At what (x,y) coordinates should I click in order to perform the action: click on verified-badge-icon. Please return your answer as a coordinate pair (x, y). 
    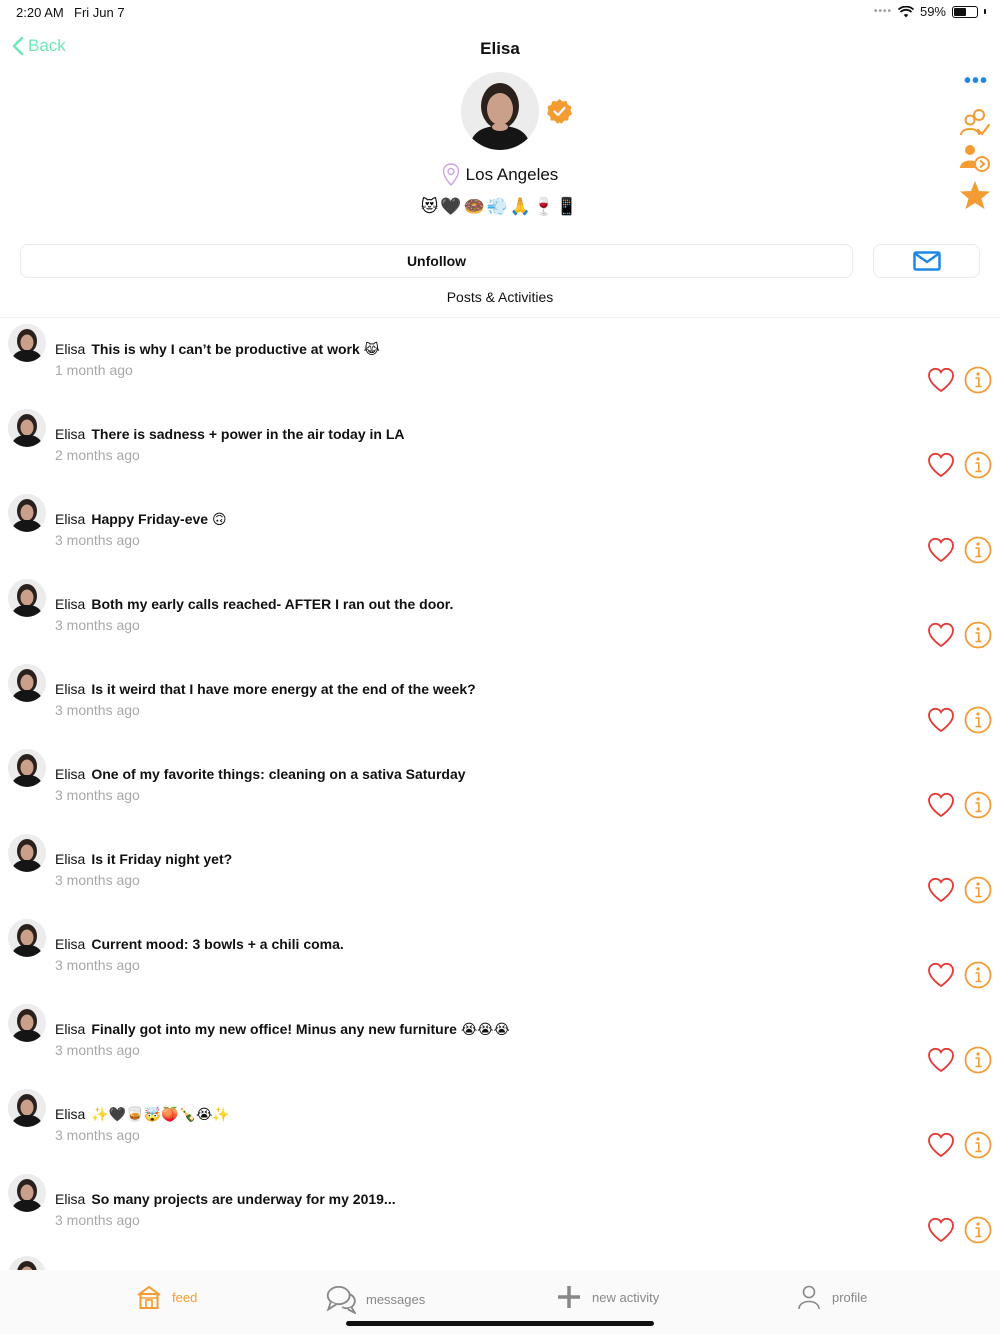
    Looking at the image, I should click on (559, 111).